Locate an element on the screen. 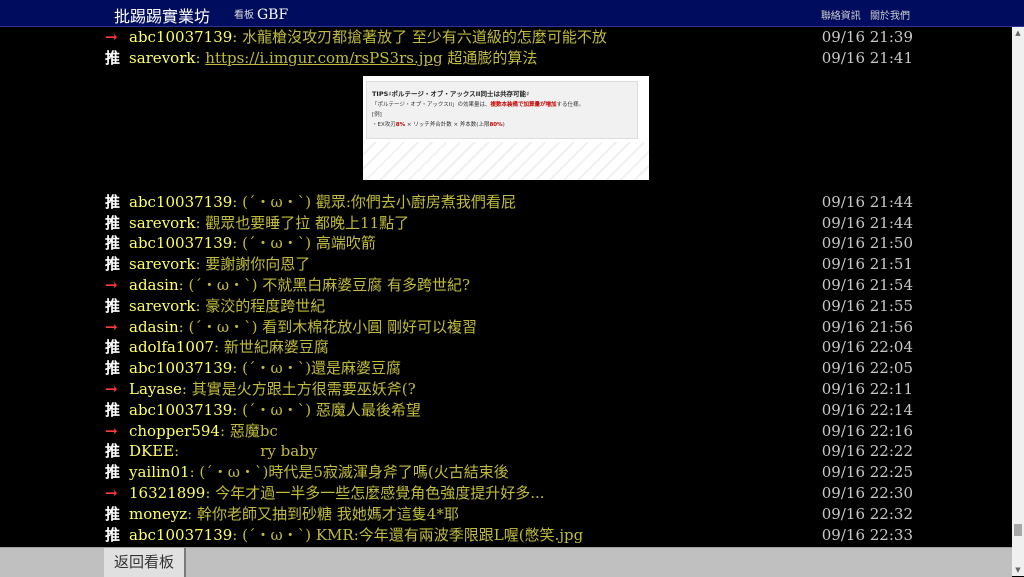 The height and width of the screenshot is (577, 1024). push-content: (´・ω・`) KMR:今年還有兩波季限跟L喔(憋笑.jpg is located at coordinates (413, 535).